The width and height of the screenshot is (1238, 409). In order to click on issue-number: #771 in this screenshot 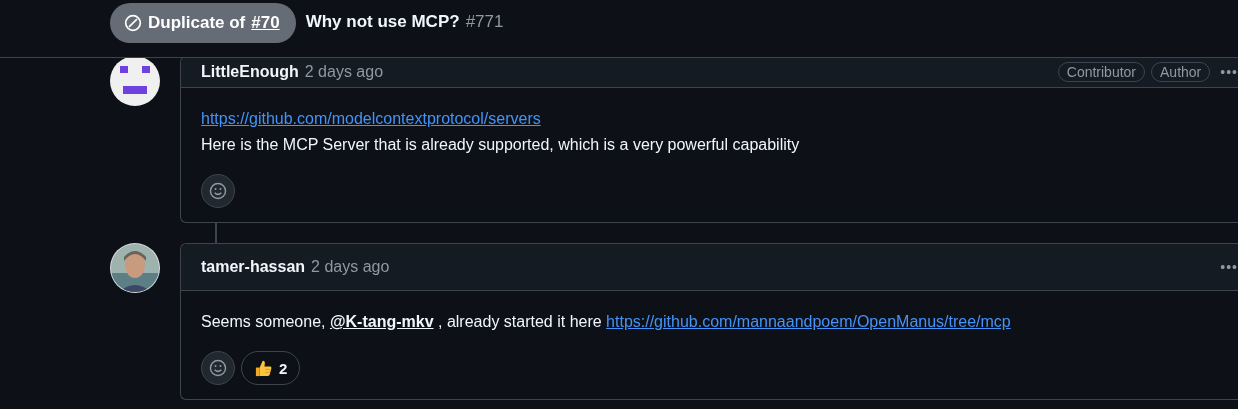, I will do `click(484, 21)`.